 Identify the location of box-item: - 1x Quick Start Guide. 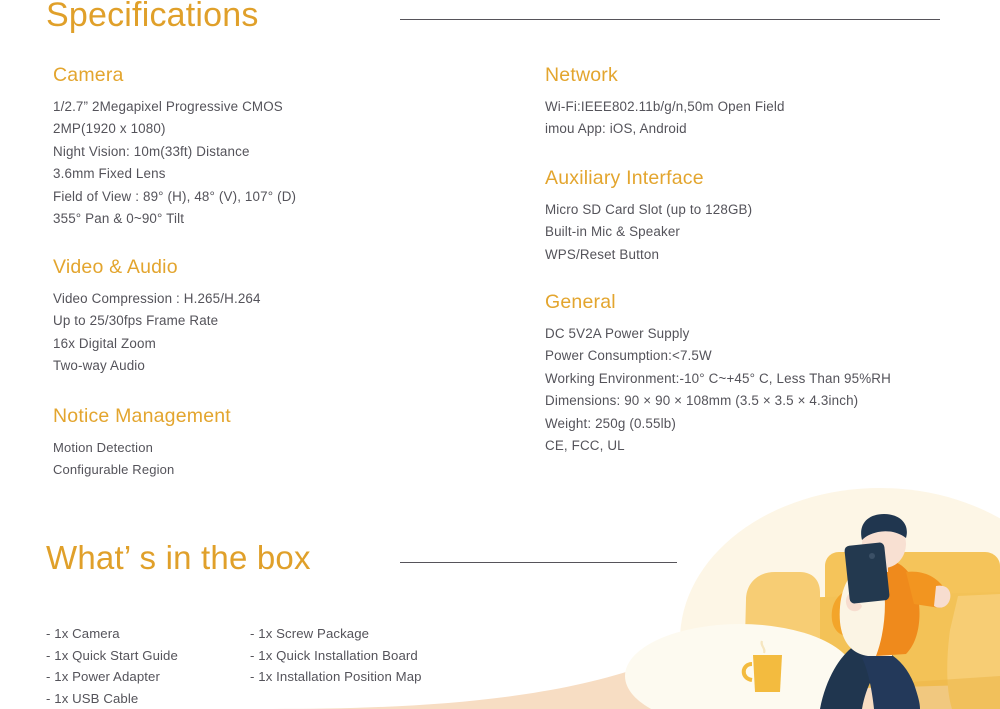
(112, 655).